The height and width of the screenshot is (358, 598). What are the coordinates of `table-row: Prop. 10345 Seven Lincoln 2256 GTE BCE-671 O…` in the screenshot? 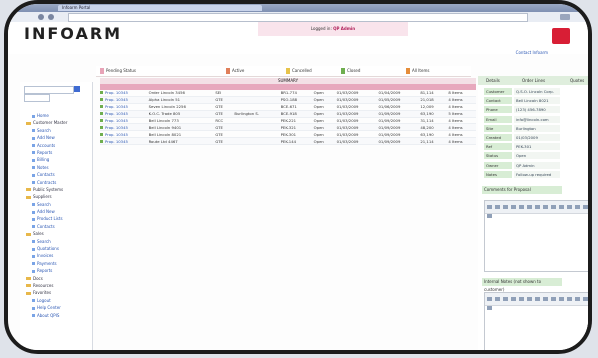 It's located at (288, 107).